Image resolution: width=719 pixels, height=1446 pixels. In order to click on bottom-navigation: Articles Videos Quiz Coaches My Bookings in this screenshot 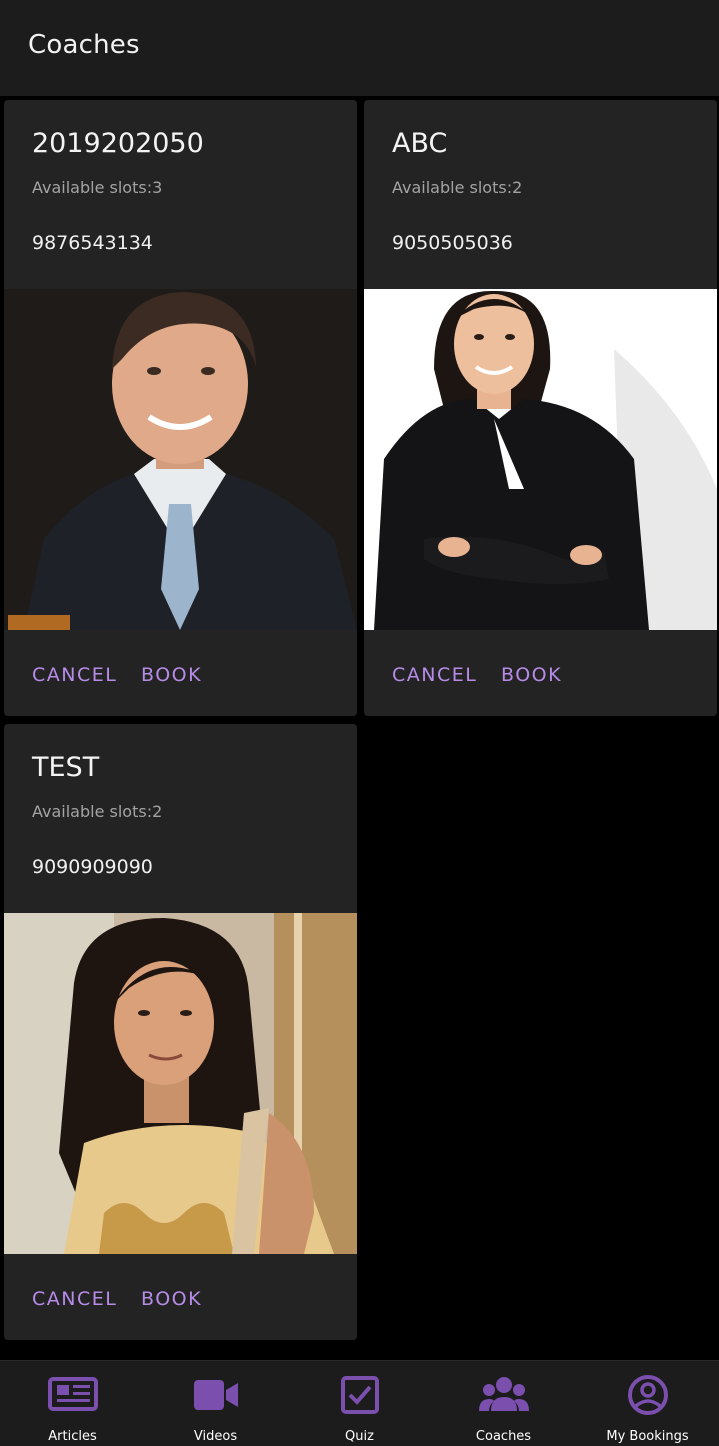, I will do `click(359, 1403)`.